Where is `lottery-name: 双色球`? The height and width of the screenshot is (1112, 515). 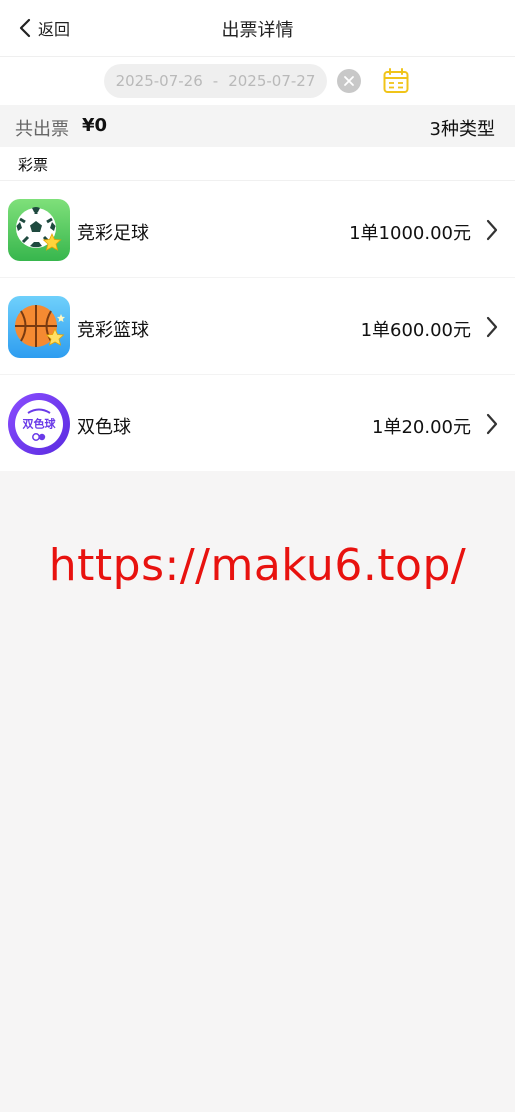 lottery-name: 双色球 is located at coordinates (104, 427).